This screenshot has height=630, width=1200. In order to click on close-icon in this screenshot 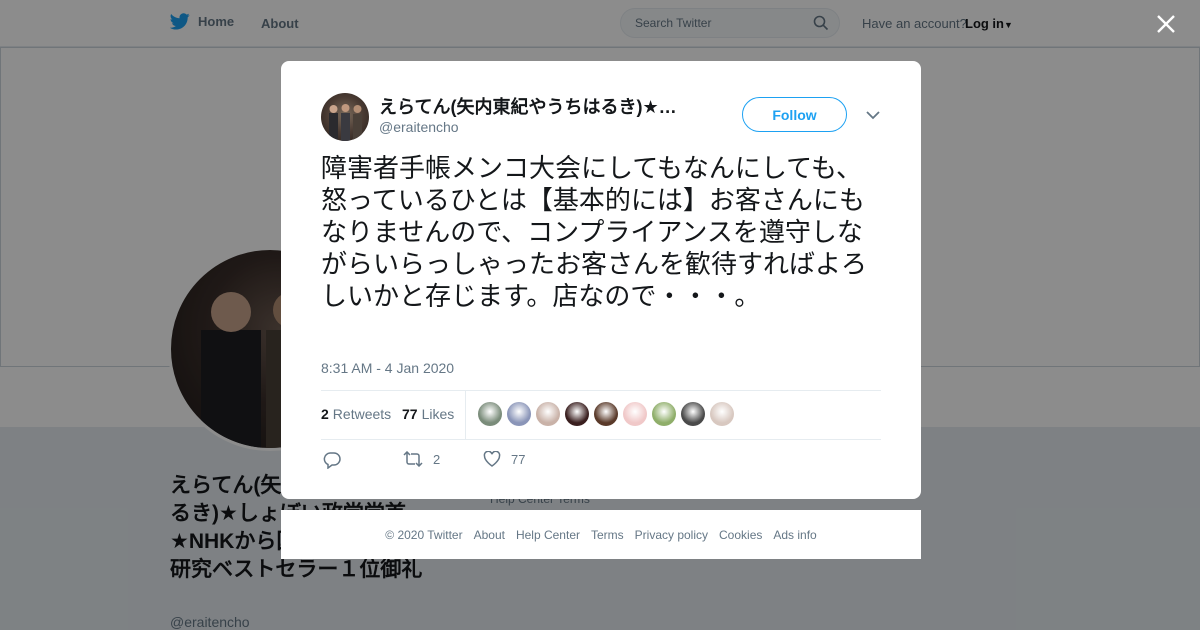, I will do `click(1166, 24)`.